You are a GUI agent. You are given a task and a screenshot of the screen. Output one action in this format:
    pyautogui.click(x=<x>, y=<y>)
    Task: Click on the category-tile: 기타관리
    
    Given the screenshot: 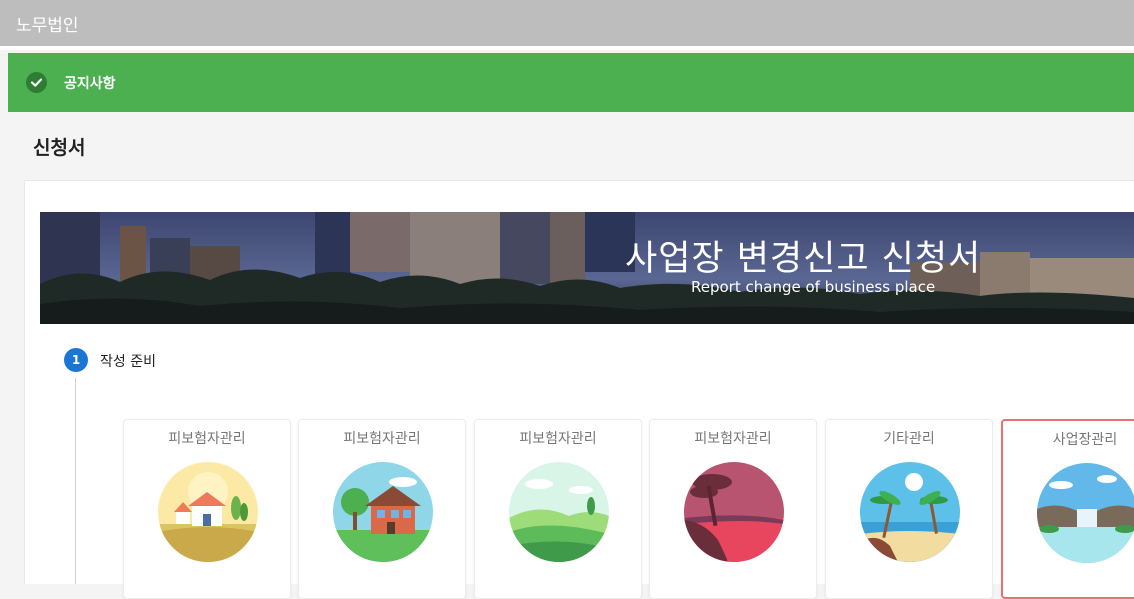 What is the action you would take?
    pyautogui.click(x=909, y=509)
    